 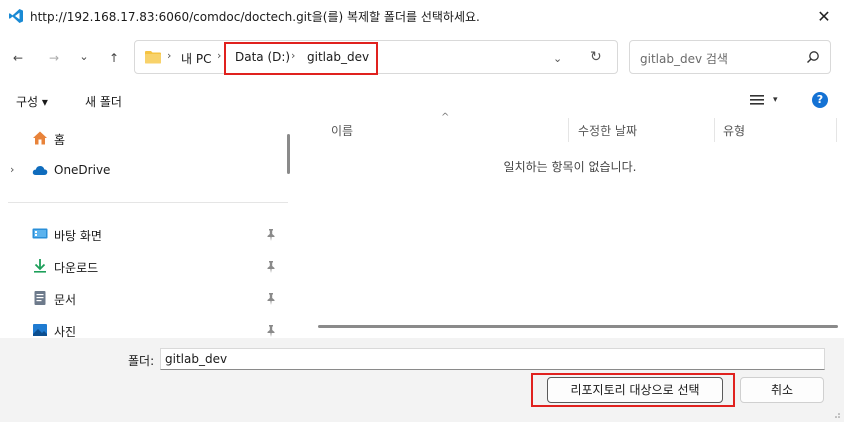 I want to click on command-bar: 구성 ▾ 새 폴더, so click(x=422, y=101).